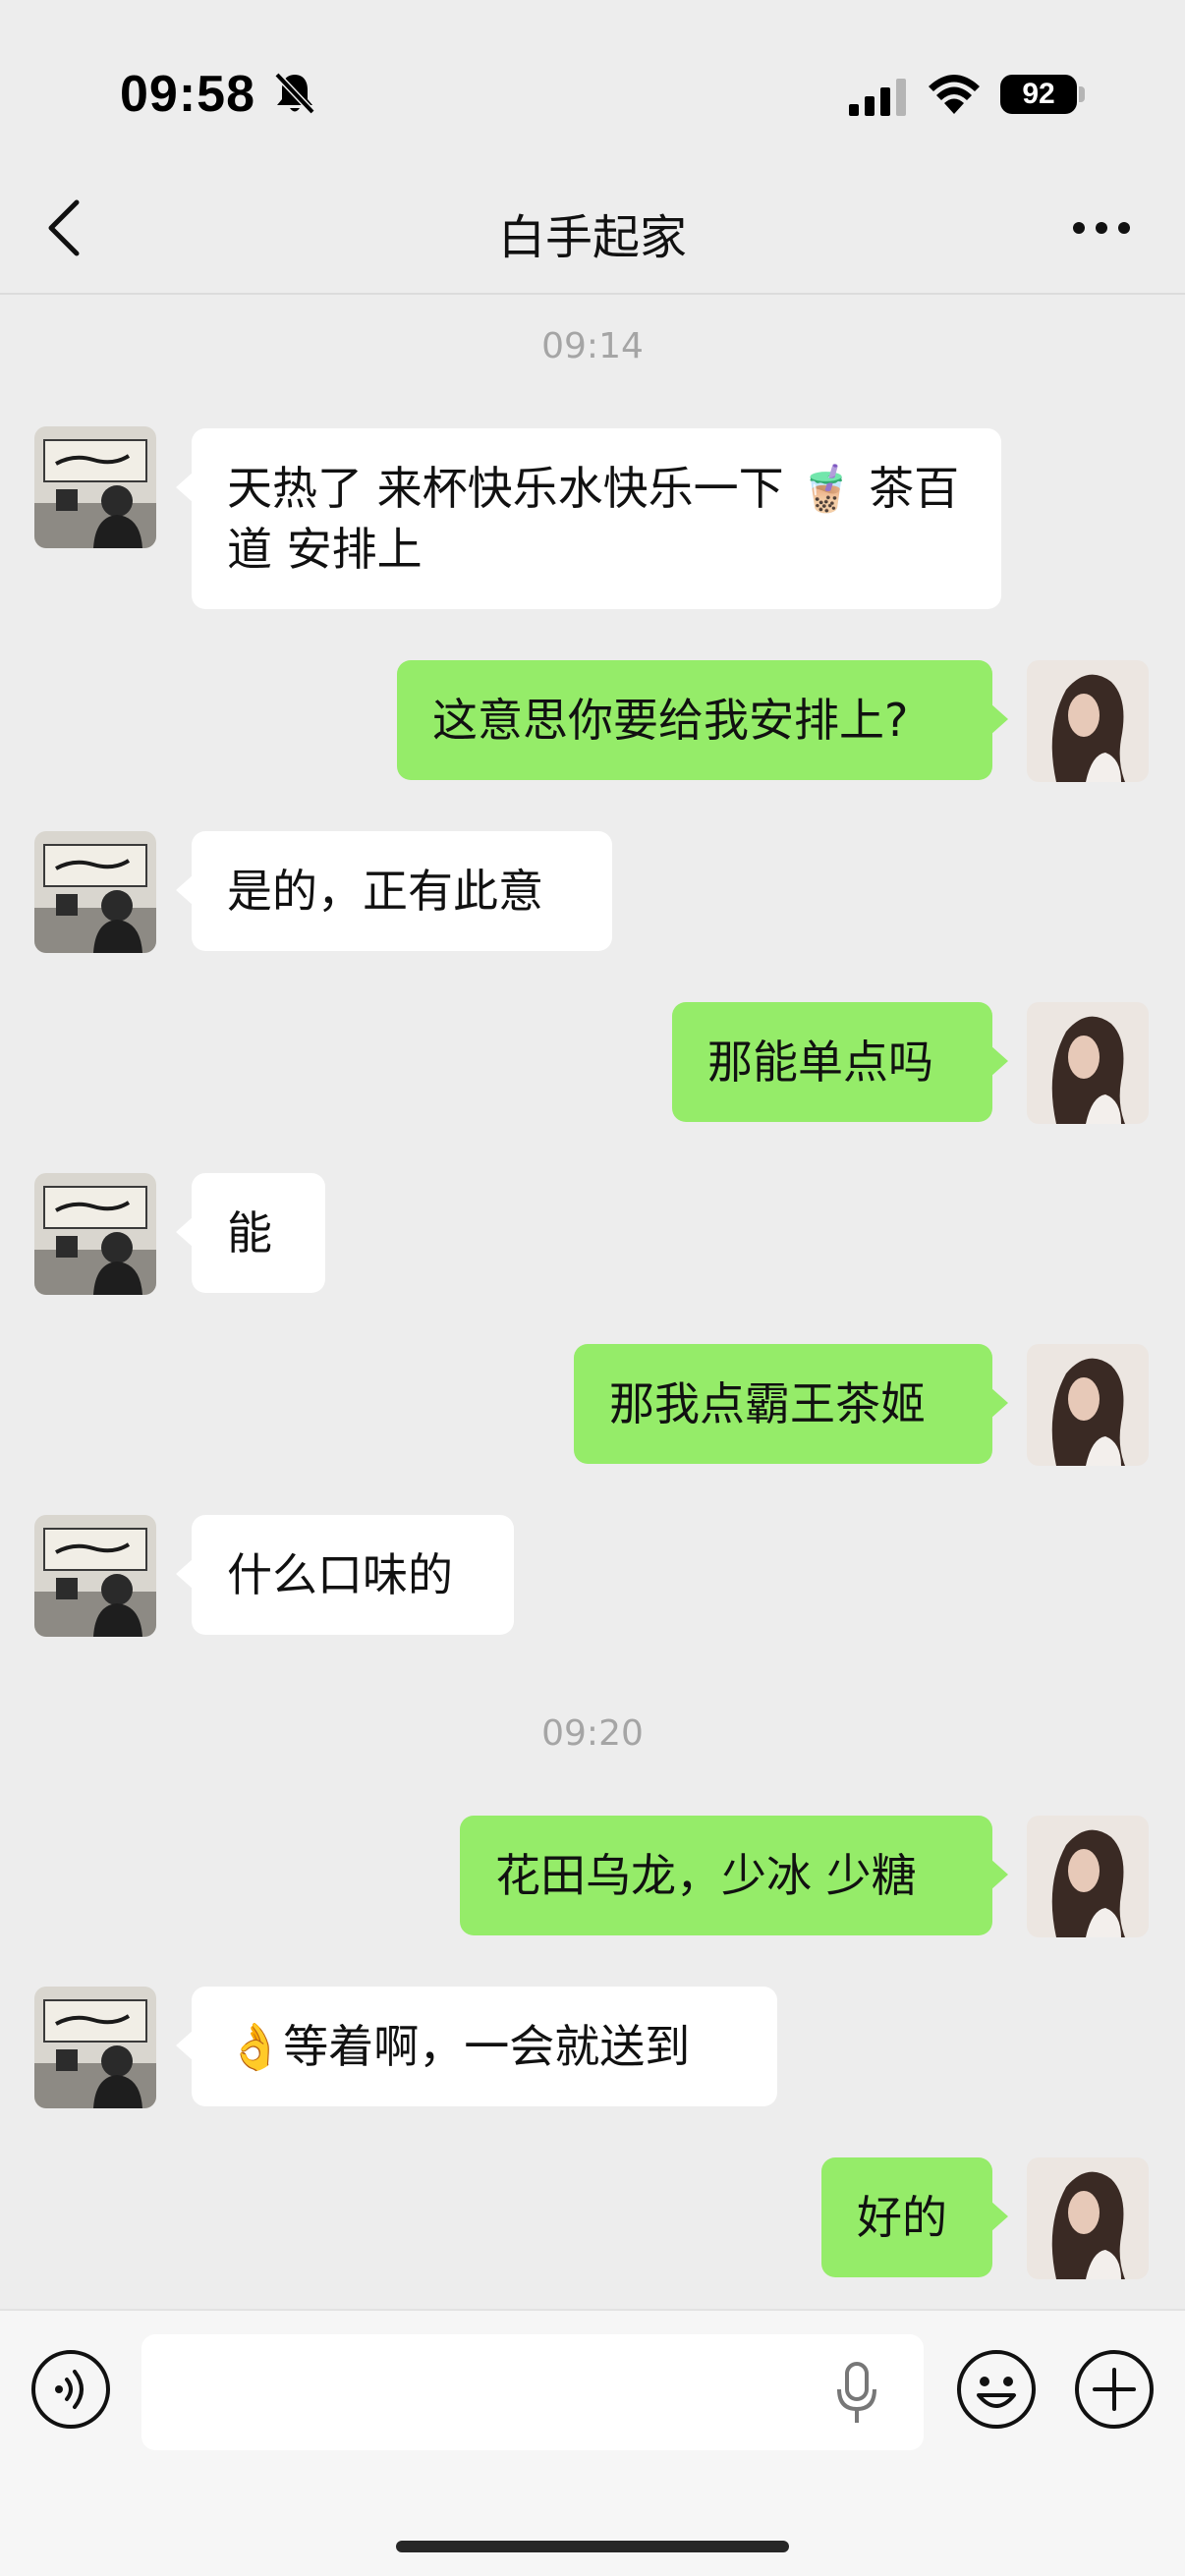  I want to click on status-bar: 09:58 92, so click(592, 93).